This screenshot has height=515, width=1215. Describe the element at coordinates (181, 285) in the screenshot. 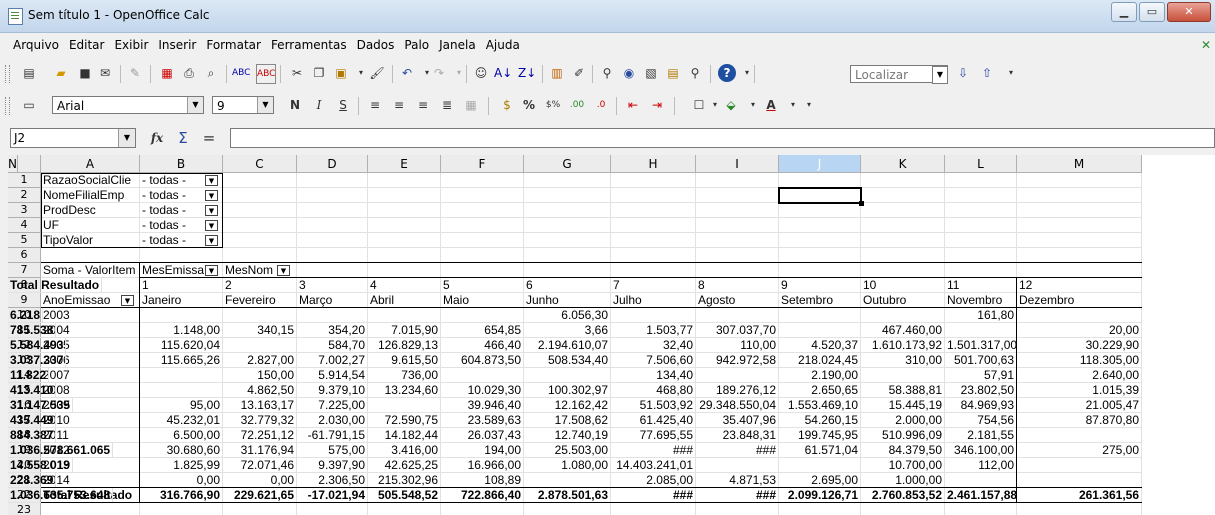

I see `month-number: 1` at that location.